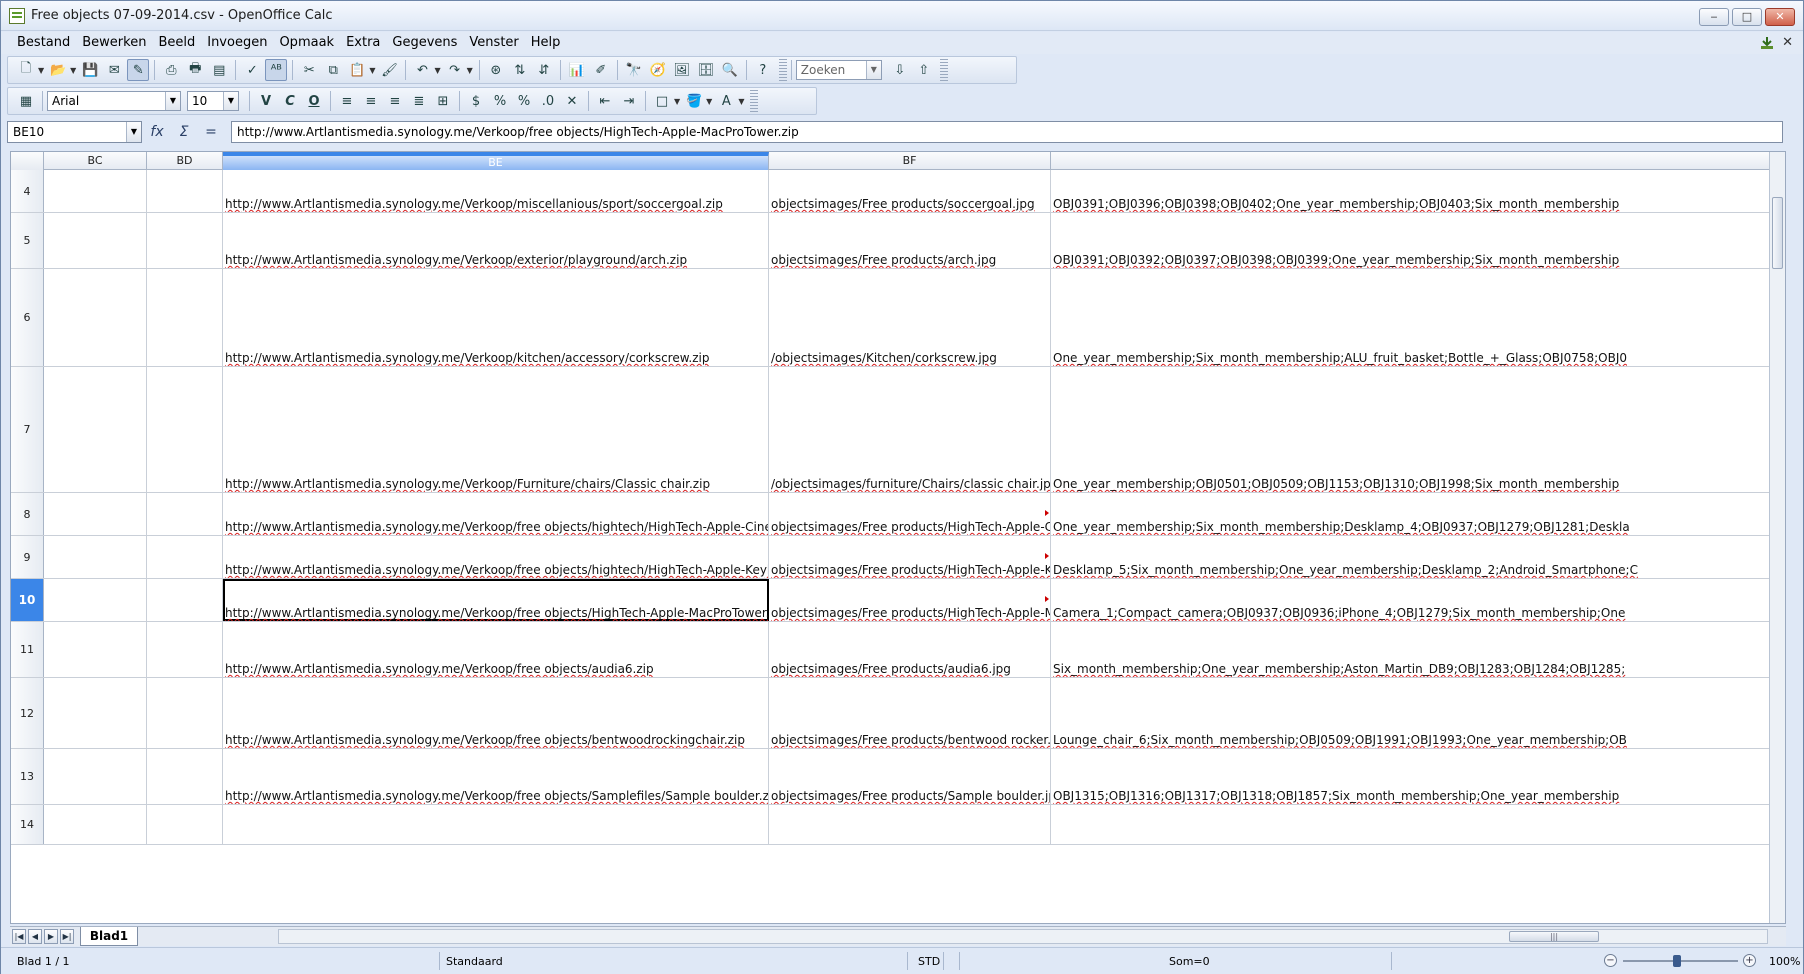  Describe the element at coordinates (1780, 17) in the screenshot. I see `close-button: ✕` at that location.